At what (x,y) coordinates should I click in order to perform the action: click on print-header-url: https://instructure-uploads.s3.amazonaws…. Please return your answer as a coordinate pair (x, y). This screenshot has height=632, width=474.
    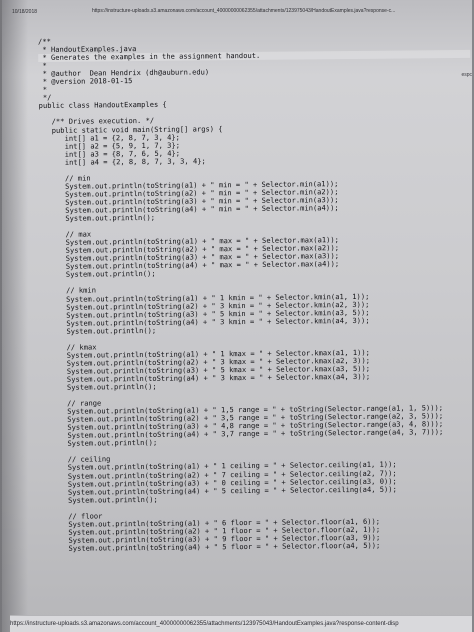
    Looking at the image, I should click on (244, 11).